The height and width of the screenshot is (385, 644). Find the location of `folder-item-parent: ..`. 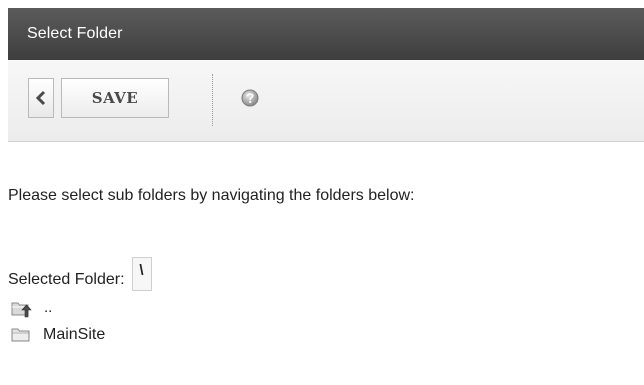

folder-item-parent: .. is located at coordinates (31, 308).